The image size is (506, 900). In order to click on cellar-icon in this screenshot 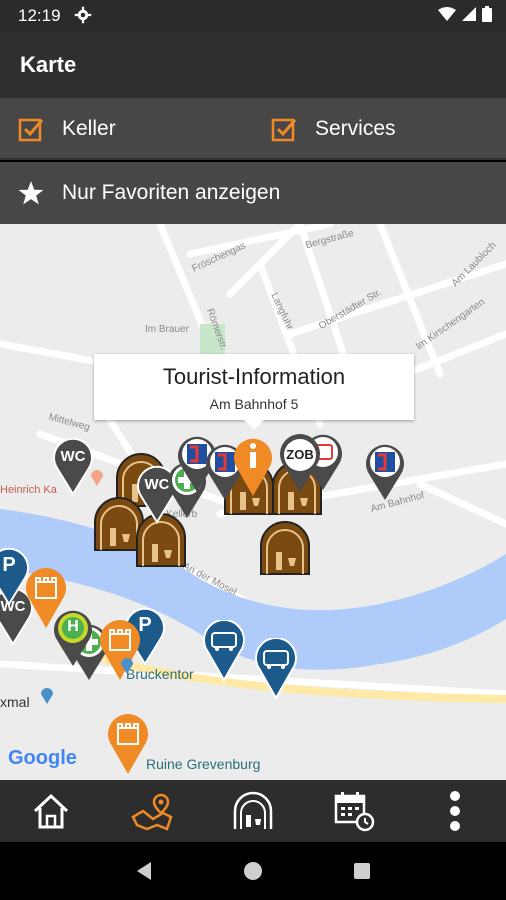, I will do `click(253, 810)`.